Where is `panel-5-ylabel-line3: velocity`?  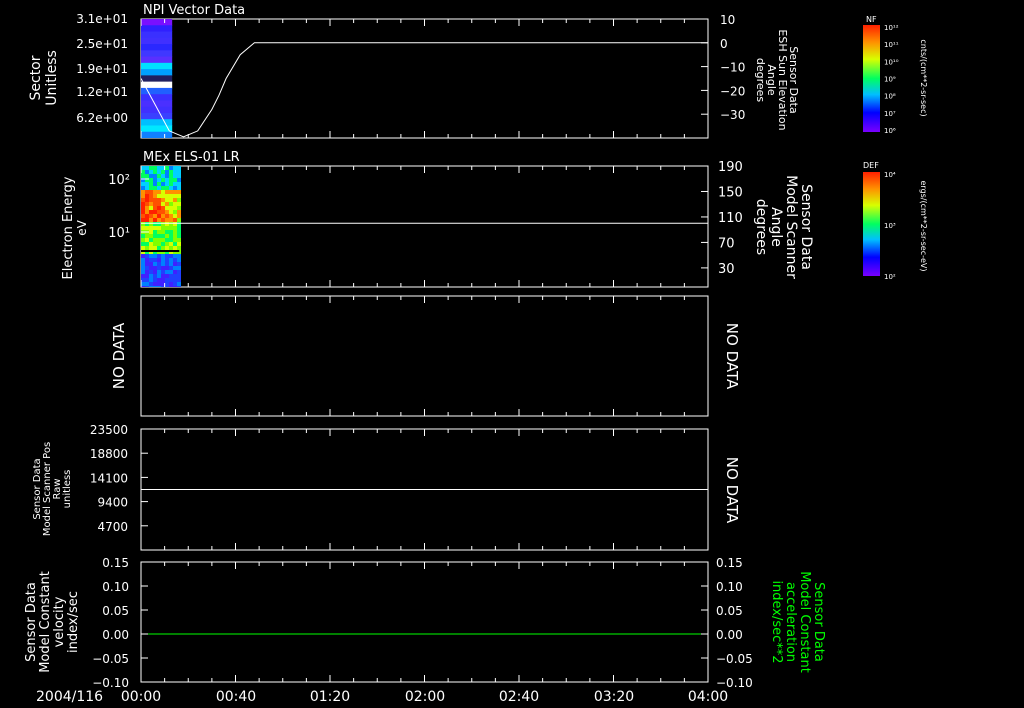
panel-5-ylabel-line3: velocity is located at coordinates (59, 621).